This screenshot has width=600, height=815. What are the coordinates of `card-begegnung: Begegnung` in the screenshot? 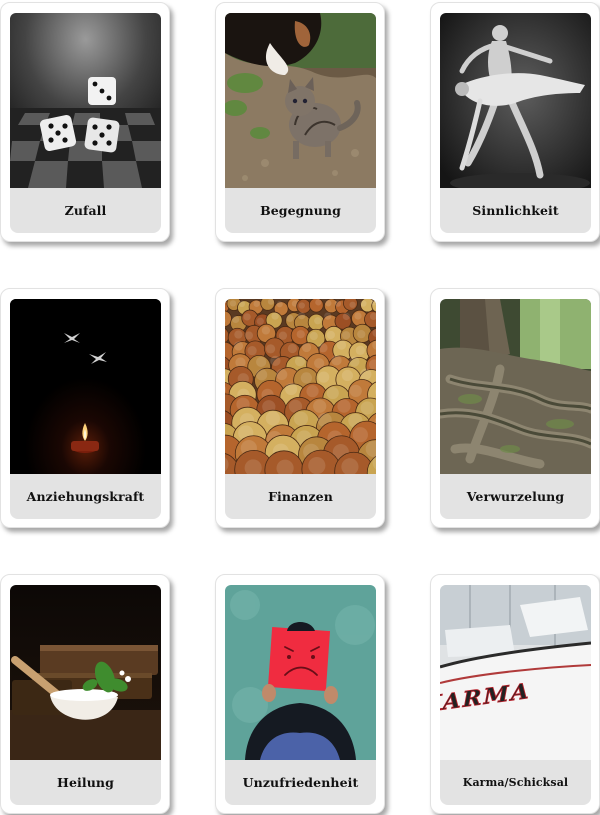 It's located at (300, 122).